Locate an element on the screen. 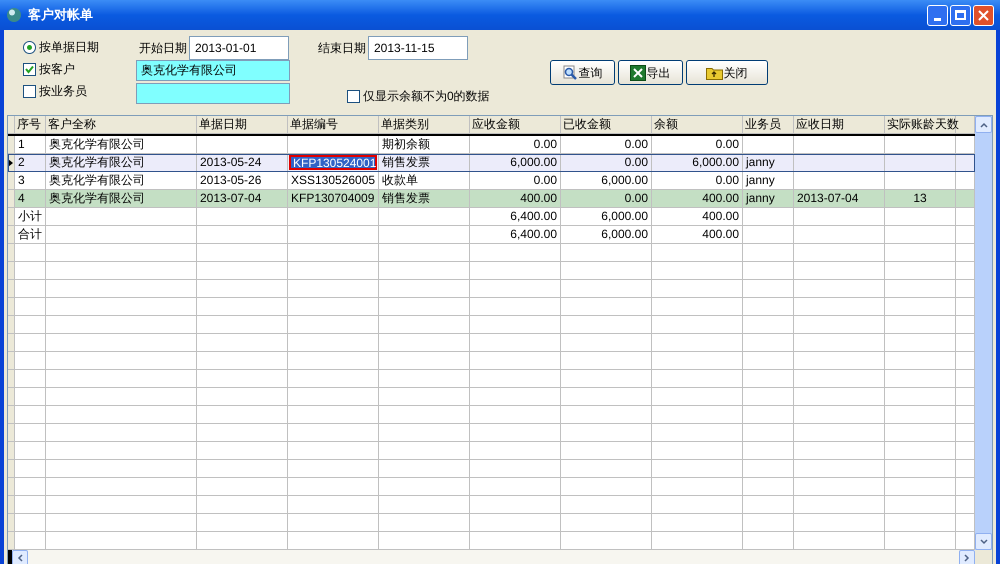 This screenshot has height=564, width=1000. minimize-icon is located at coordinates (937, 19).